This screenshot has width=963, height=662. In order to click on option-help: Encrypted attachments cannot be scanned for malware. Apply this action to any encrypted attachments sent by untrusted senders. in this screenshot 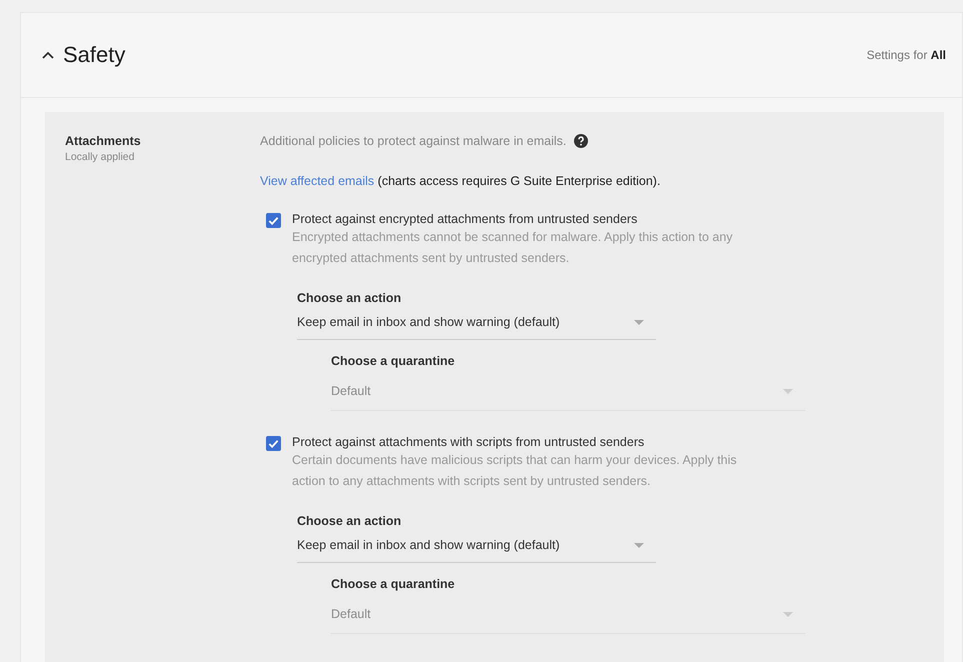, I will do `click(513, 248)`.